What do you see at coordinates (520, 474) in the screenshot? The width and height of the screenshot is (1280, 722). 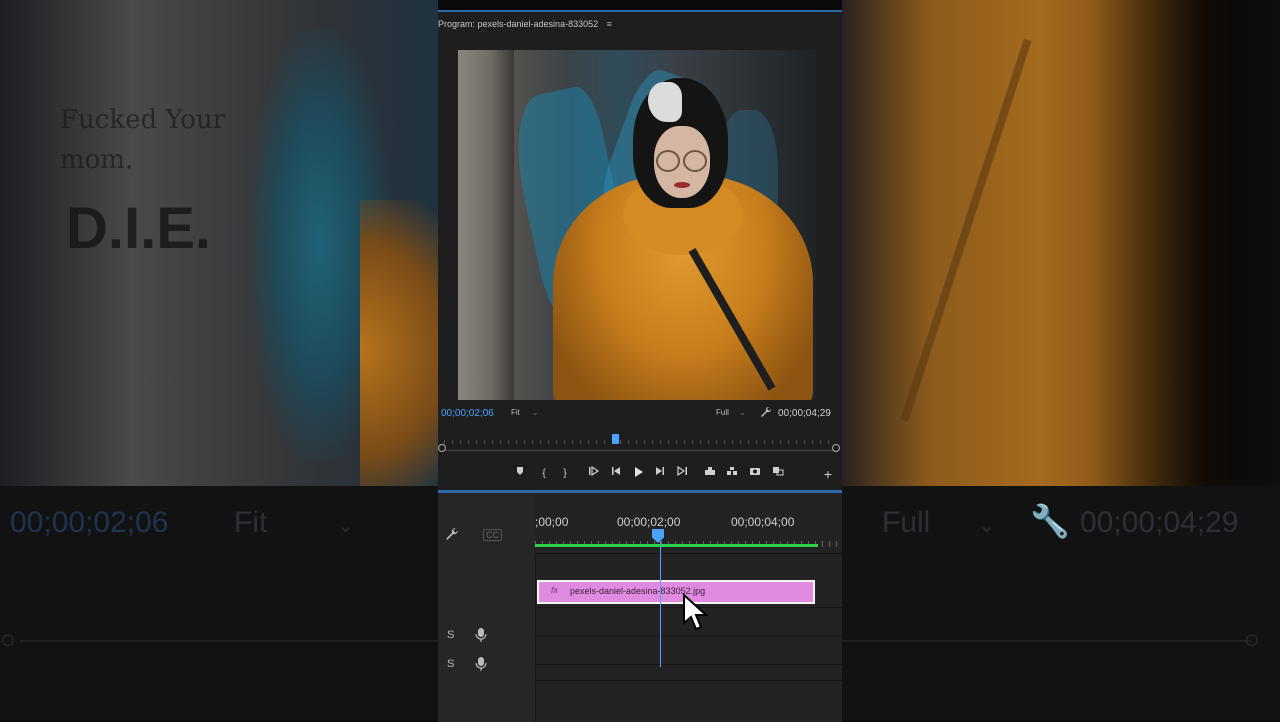 I see `add-marker-icon` at bounding box center [520, 474].